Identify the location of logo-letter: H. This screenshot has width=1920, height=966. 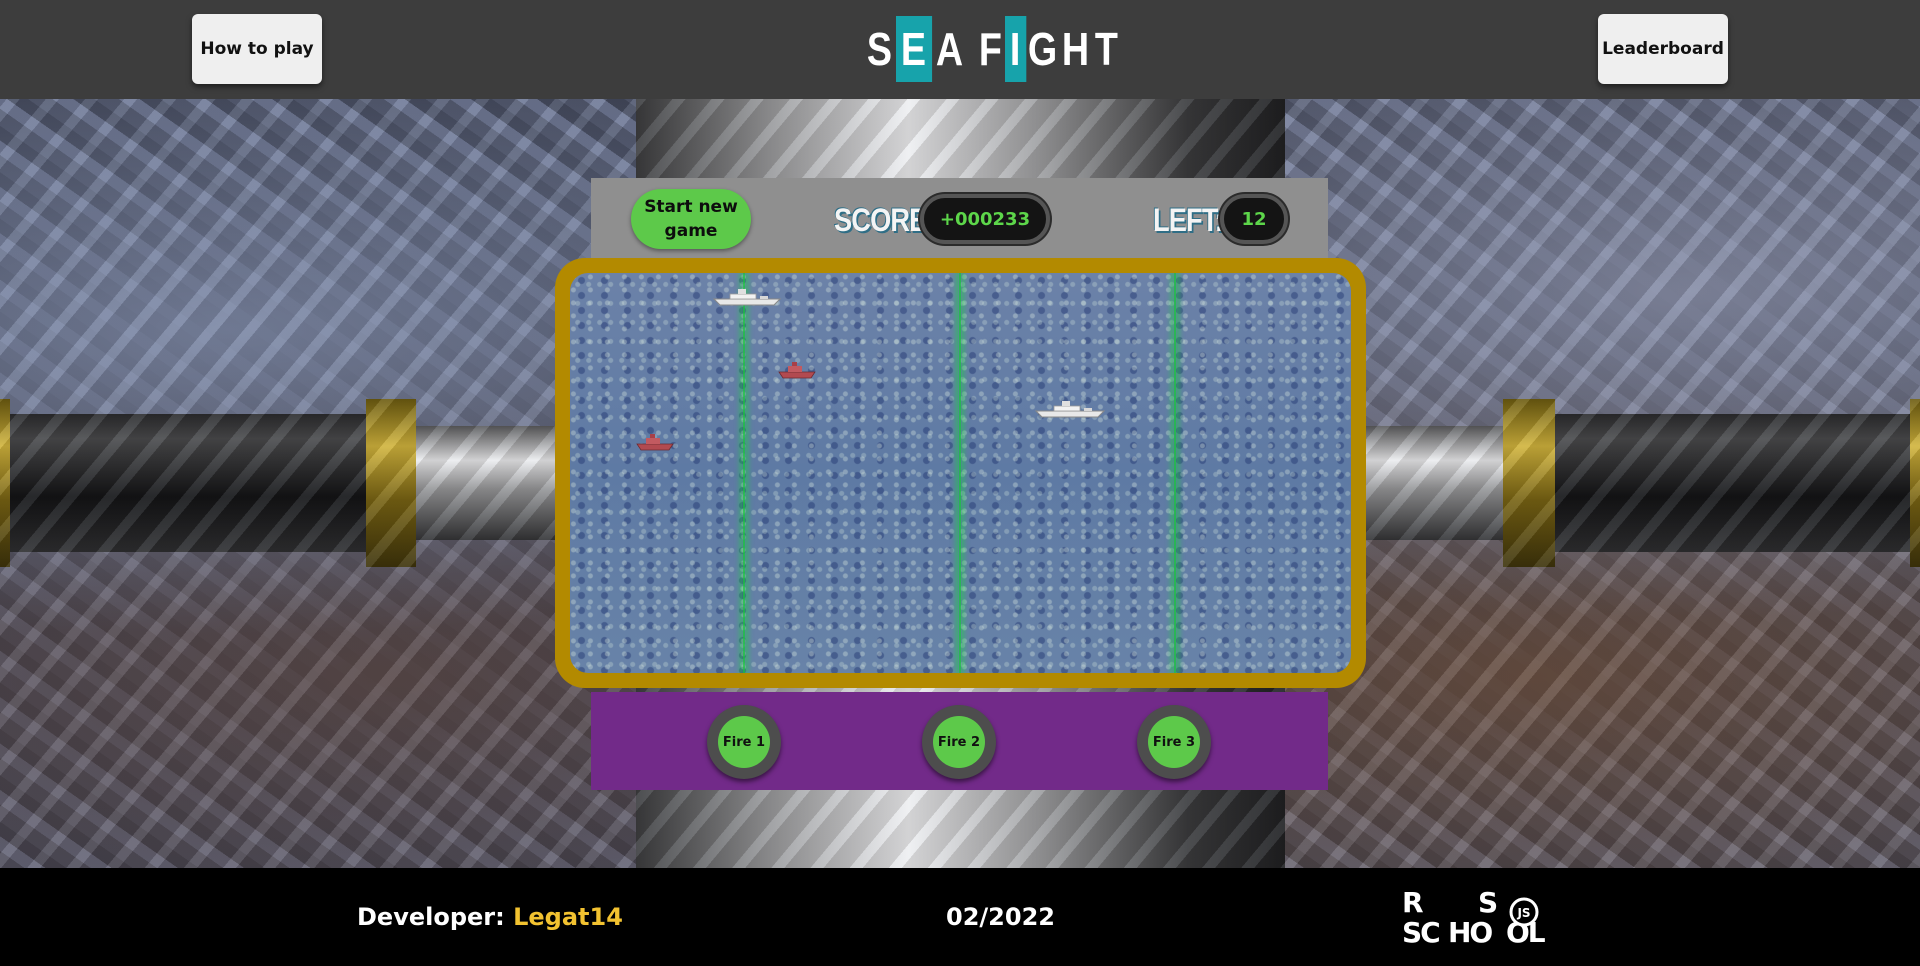
(1076, 49).